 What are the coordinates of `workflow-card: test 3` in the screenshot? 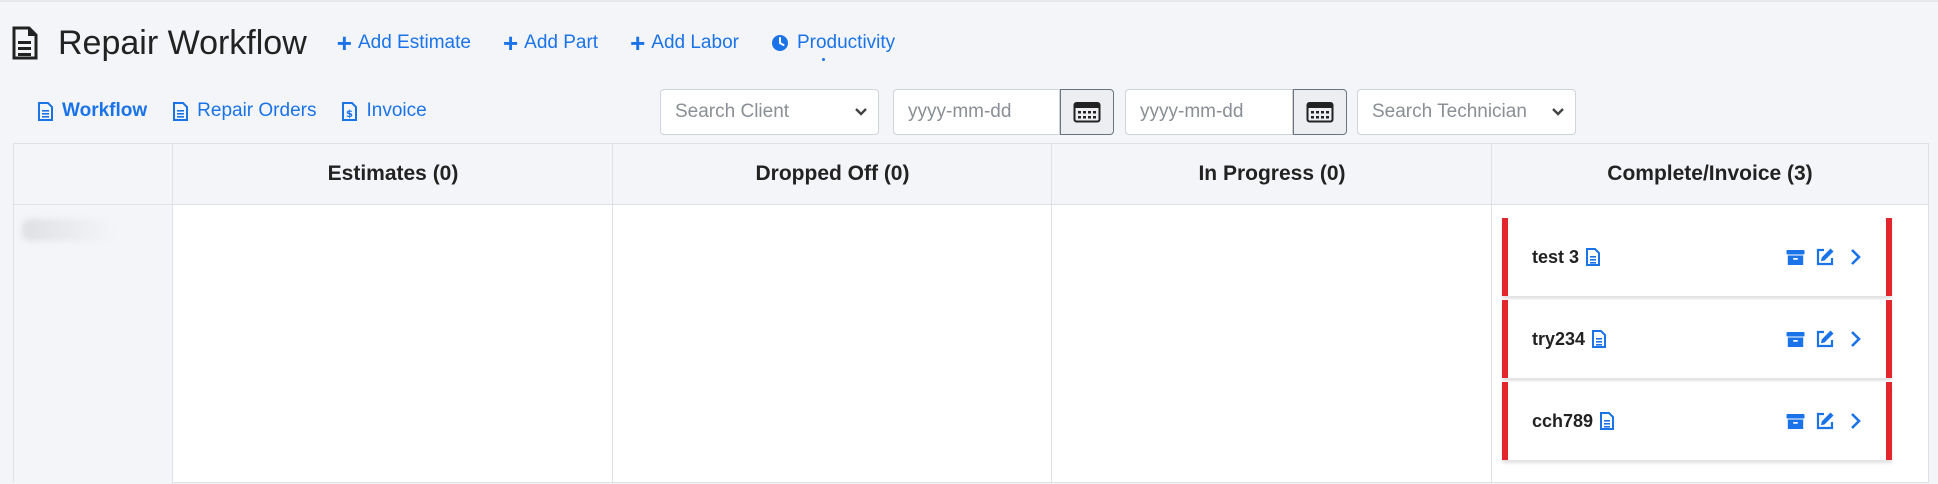 It's located at (1697, 257).